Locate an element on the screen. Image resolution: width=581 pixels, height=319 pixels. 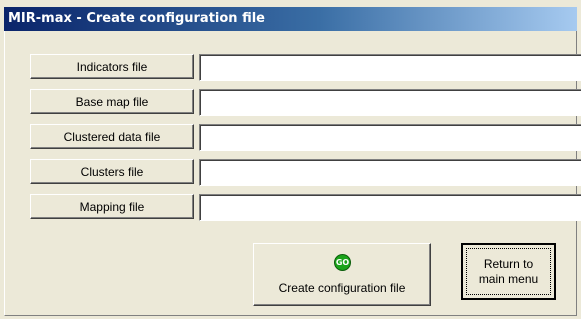
create-configuration-file-label: Create configuration file is located at coordinates (342, 288).